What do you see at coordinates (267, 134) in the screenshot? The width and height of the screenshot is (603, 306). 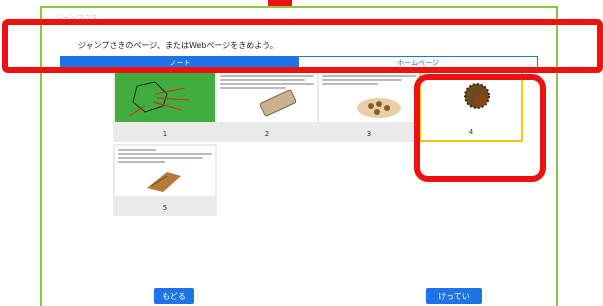 I see `page-number: 2` at bounding box center [267, 134].